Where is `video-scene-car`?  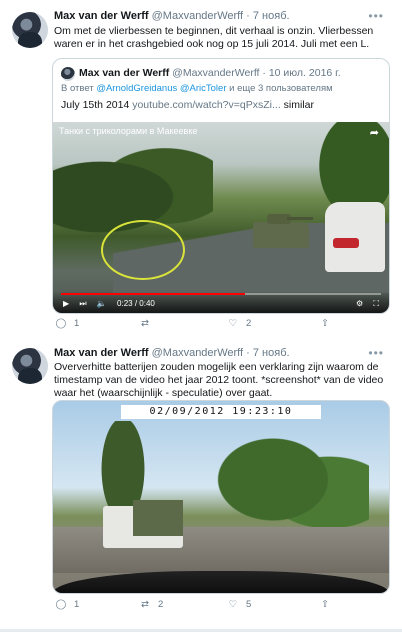
video-scene-car is located at coordinates (355, 237).